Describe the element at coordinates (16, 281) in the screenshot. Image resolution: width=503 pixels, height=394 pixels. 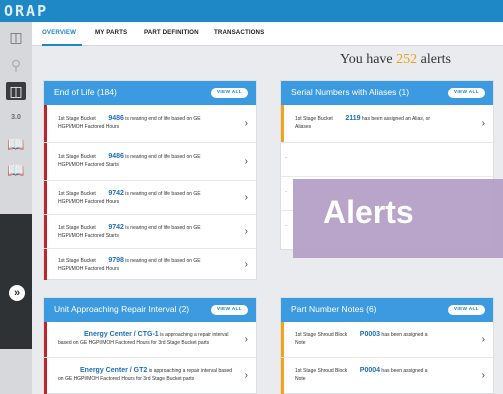
I see `rail-dark-panel` at that location.